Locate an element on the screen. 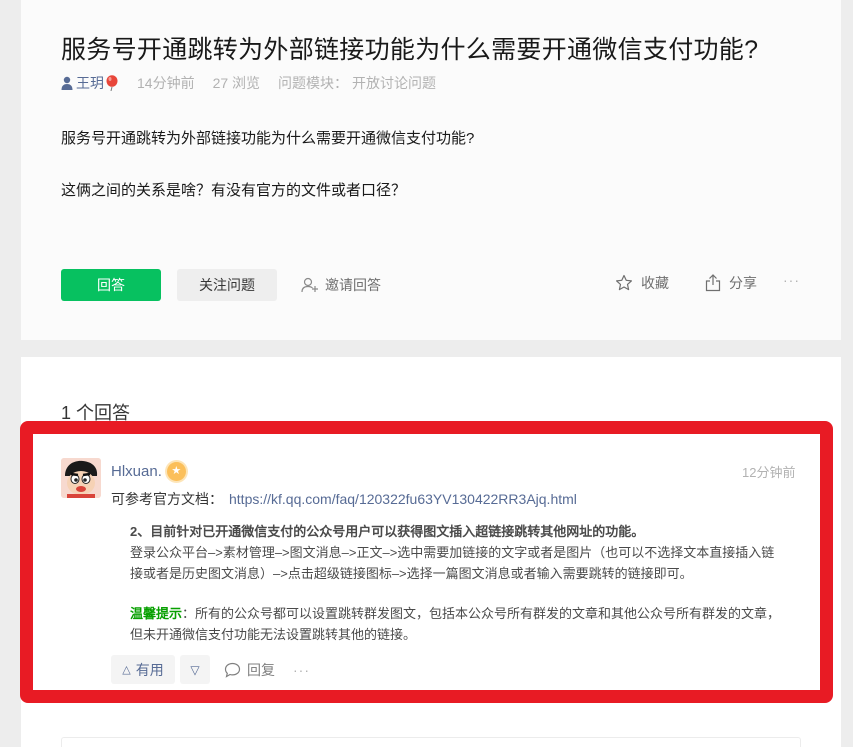 The height and width of the screenshot is (747, 853). downvote-triangle-icon: ▽ is located at coordinates (195, 669).